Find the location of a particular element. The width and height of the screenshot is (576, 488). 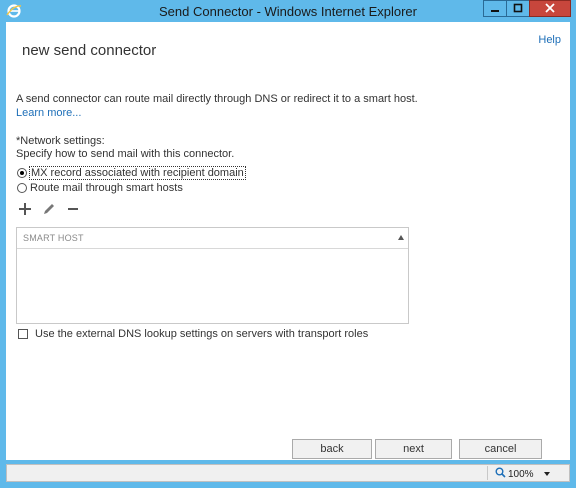

smart-host-label: Route mail through smart hosts is located at coordinates (106, 188).